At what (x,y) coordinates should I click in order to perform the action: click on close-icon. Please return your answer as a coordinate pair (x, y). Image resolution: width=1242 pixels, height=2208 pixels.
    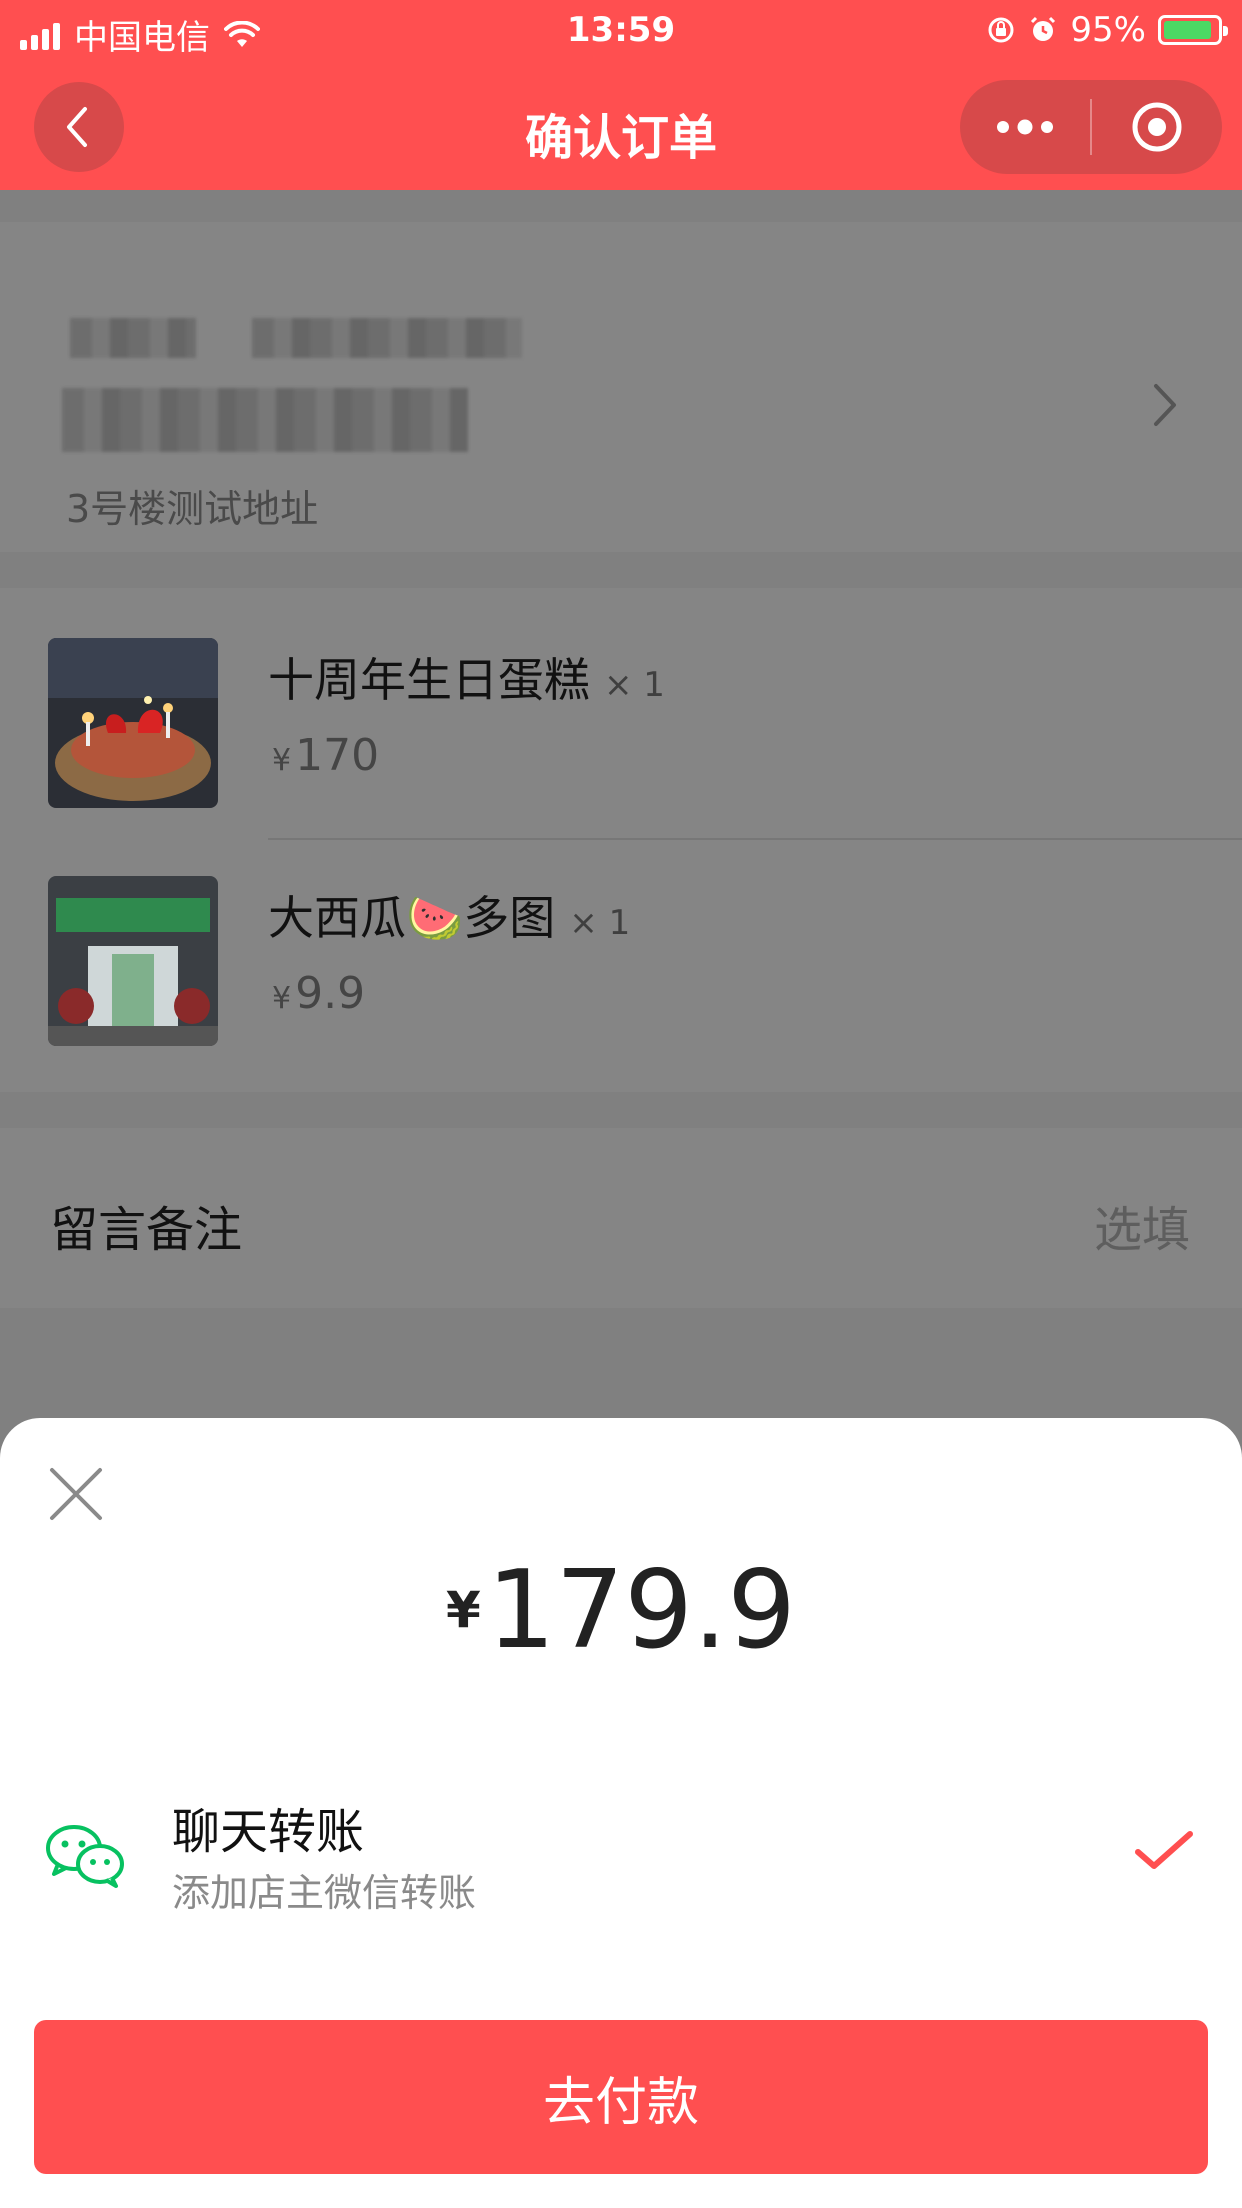
    Looking at the image, I should click on (76, 1494).